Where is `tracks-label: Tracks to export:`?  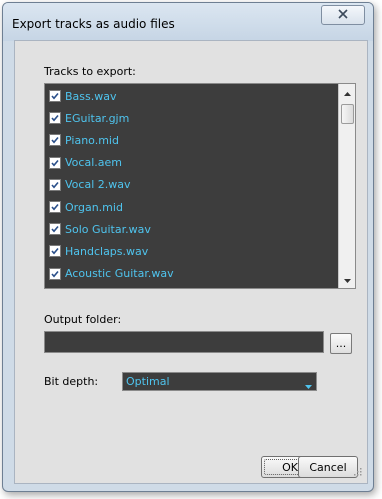
tracks-label: Tracks to export: is located at coordinates (90, 71).